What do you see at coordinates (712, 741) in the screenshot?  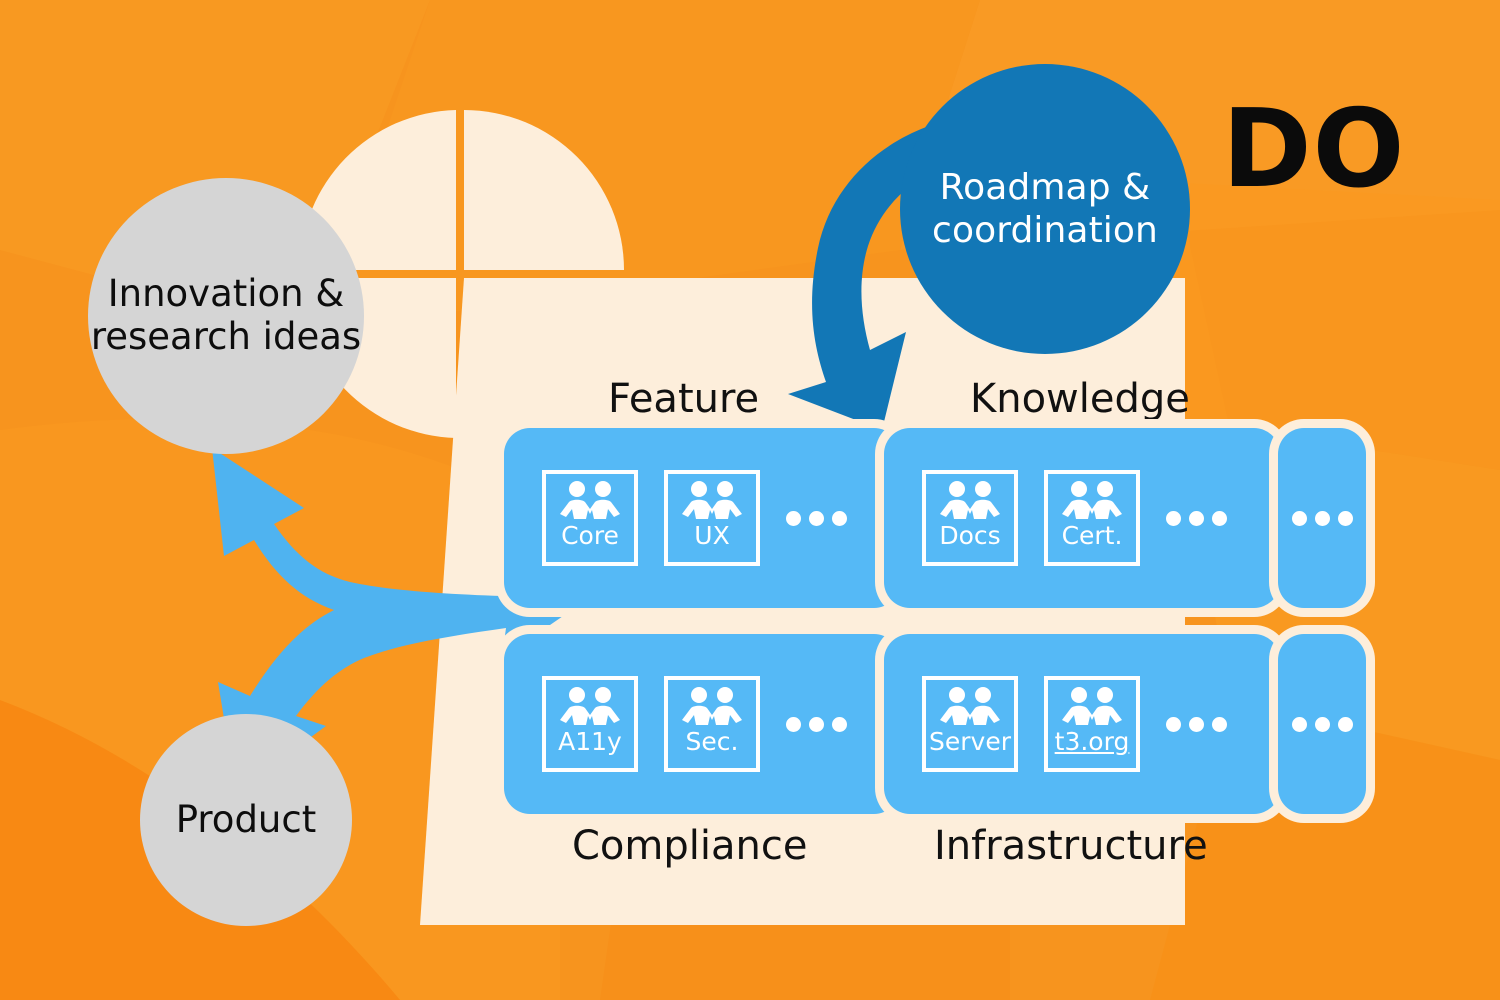 I see `team-name: Sec.` at bounding box center [712, 741].